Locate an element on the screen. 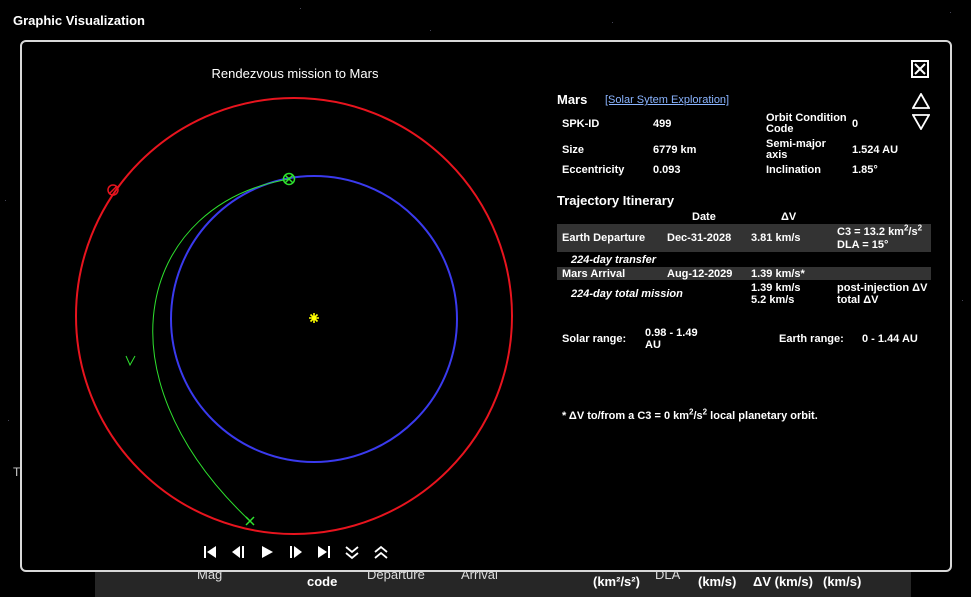  target-name: Mars is located at coordinates (572, 99).